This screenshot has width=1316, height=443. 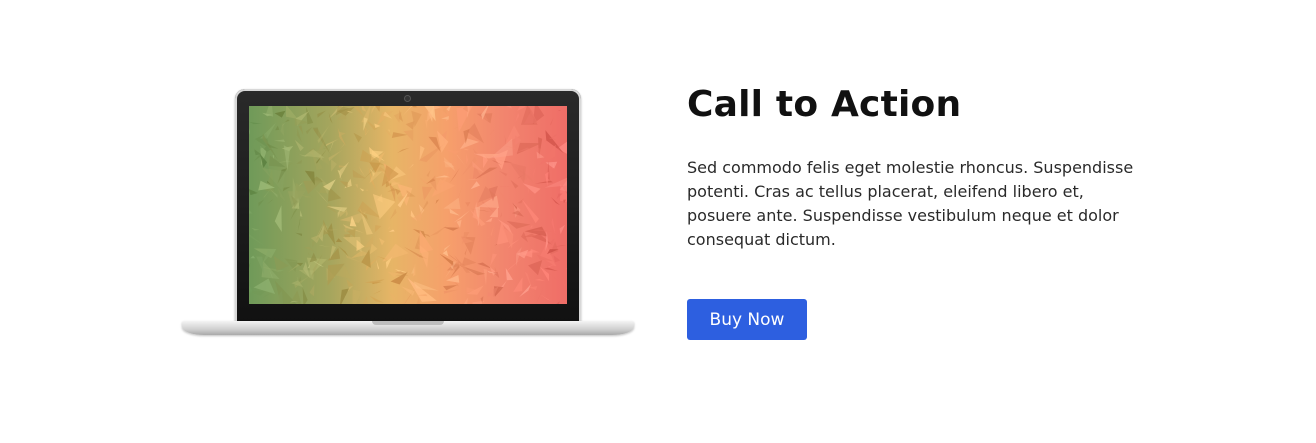 I want to click on laptop-lid, so click(x=408, y=206).